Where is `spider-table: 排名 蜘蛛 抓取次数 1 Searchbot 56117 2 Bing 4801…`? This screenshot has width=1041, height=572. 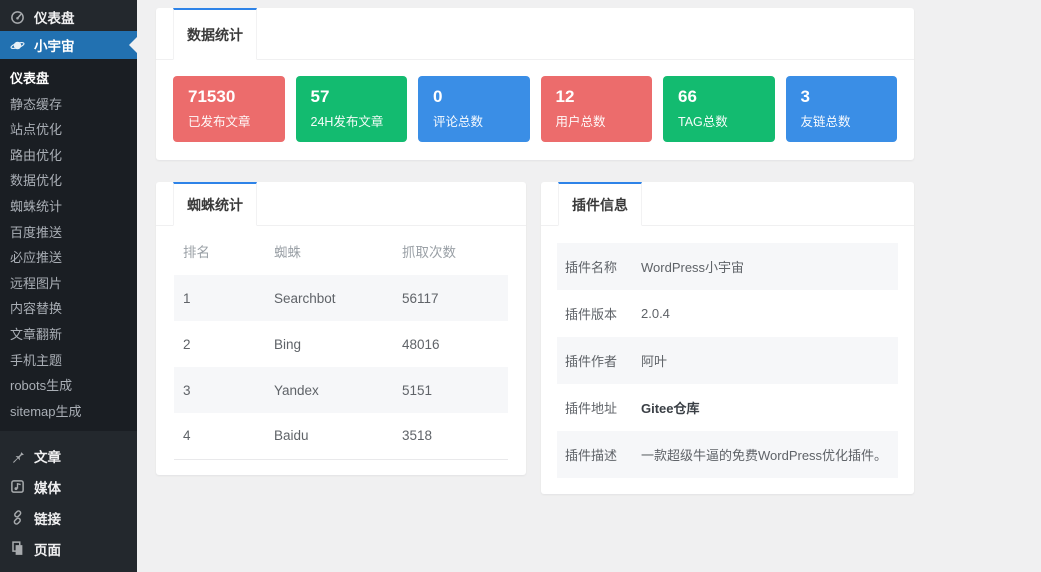
spider-table: 排名 蜘蛛 抓取次数 1 Searchbot 56117 2 Bing 4801… is located at coordinates (341, 343).